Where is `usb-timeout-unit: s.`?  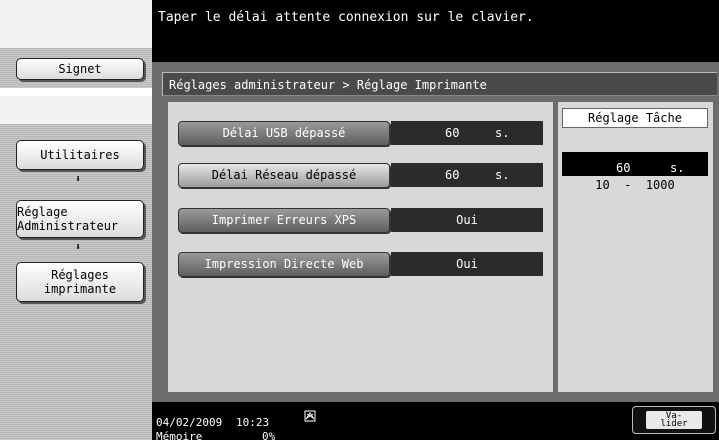
usb-timeout-unit: s. is located at coordinates (502, 133).